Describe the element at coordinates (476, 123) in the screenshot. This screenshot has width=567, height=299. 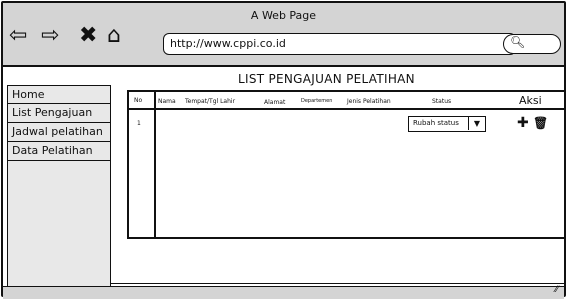
I see `chevron-down-icon: ▼` at that location.